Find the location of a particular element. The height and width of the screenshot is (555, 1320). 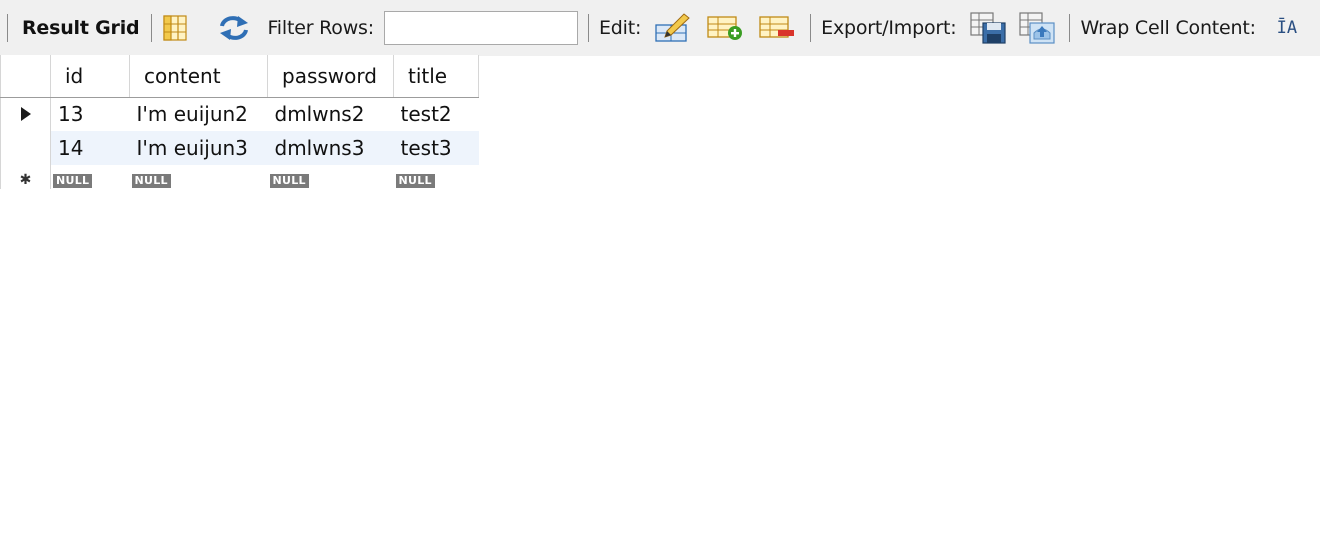

cell-id: 13 is located at coordinates (90, 114).